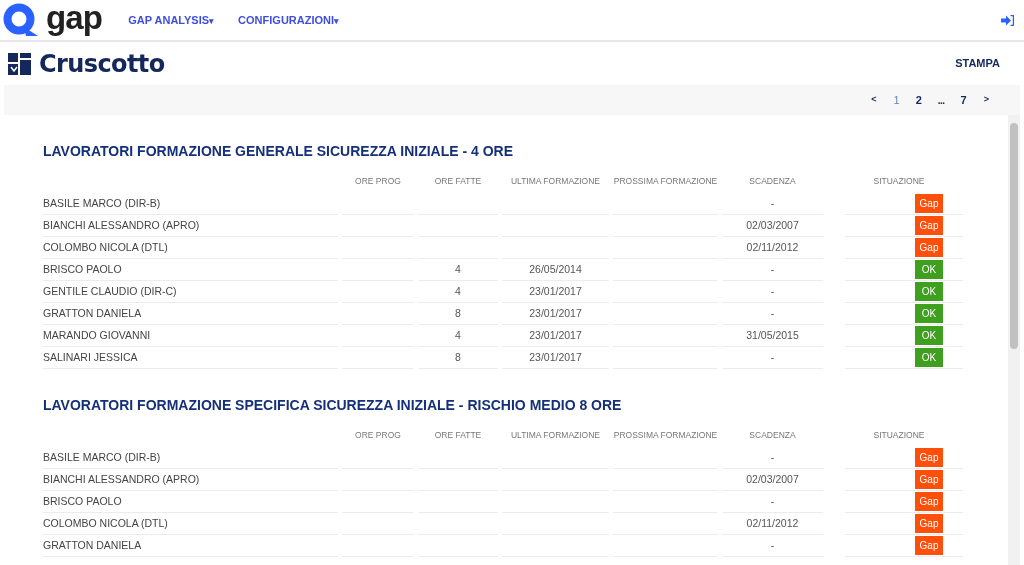 The height and width of the screenshot is (565, 1024). I want to click on menu-link: GAP ANALYSIS▾, so click(171, 20).